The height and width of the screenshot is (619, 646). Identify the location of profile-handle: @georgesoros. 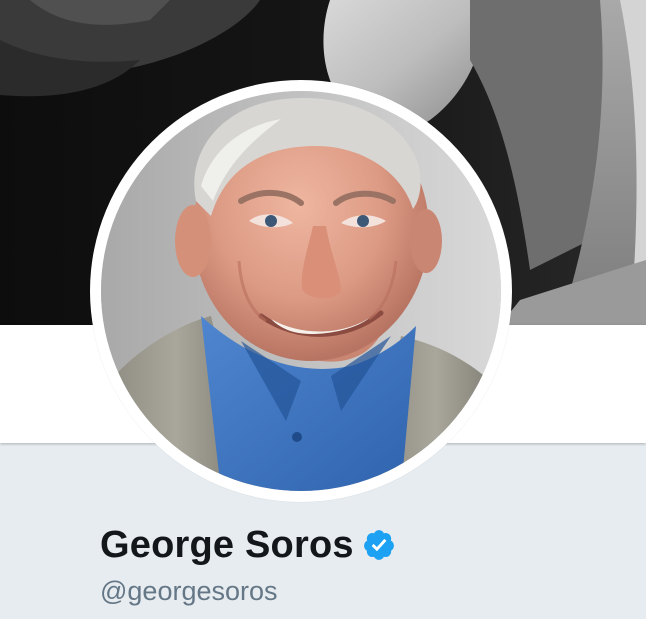
(189, 591).